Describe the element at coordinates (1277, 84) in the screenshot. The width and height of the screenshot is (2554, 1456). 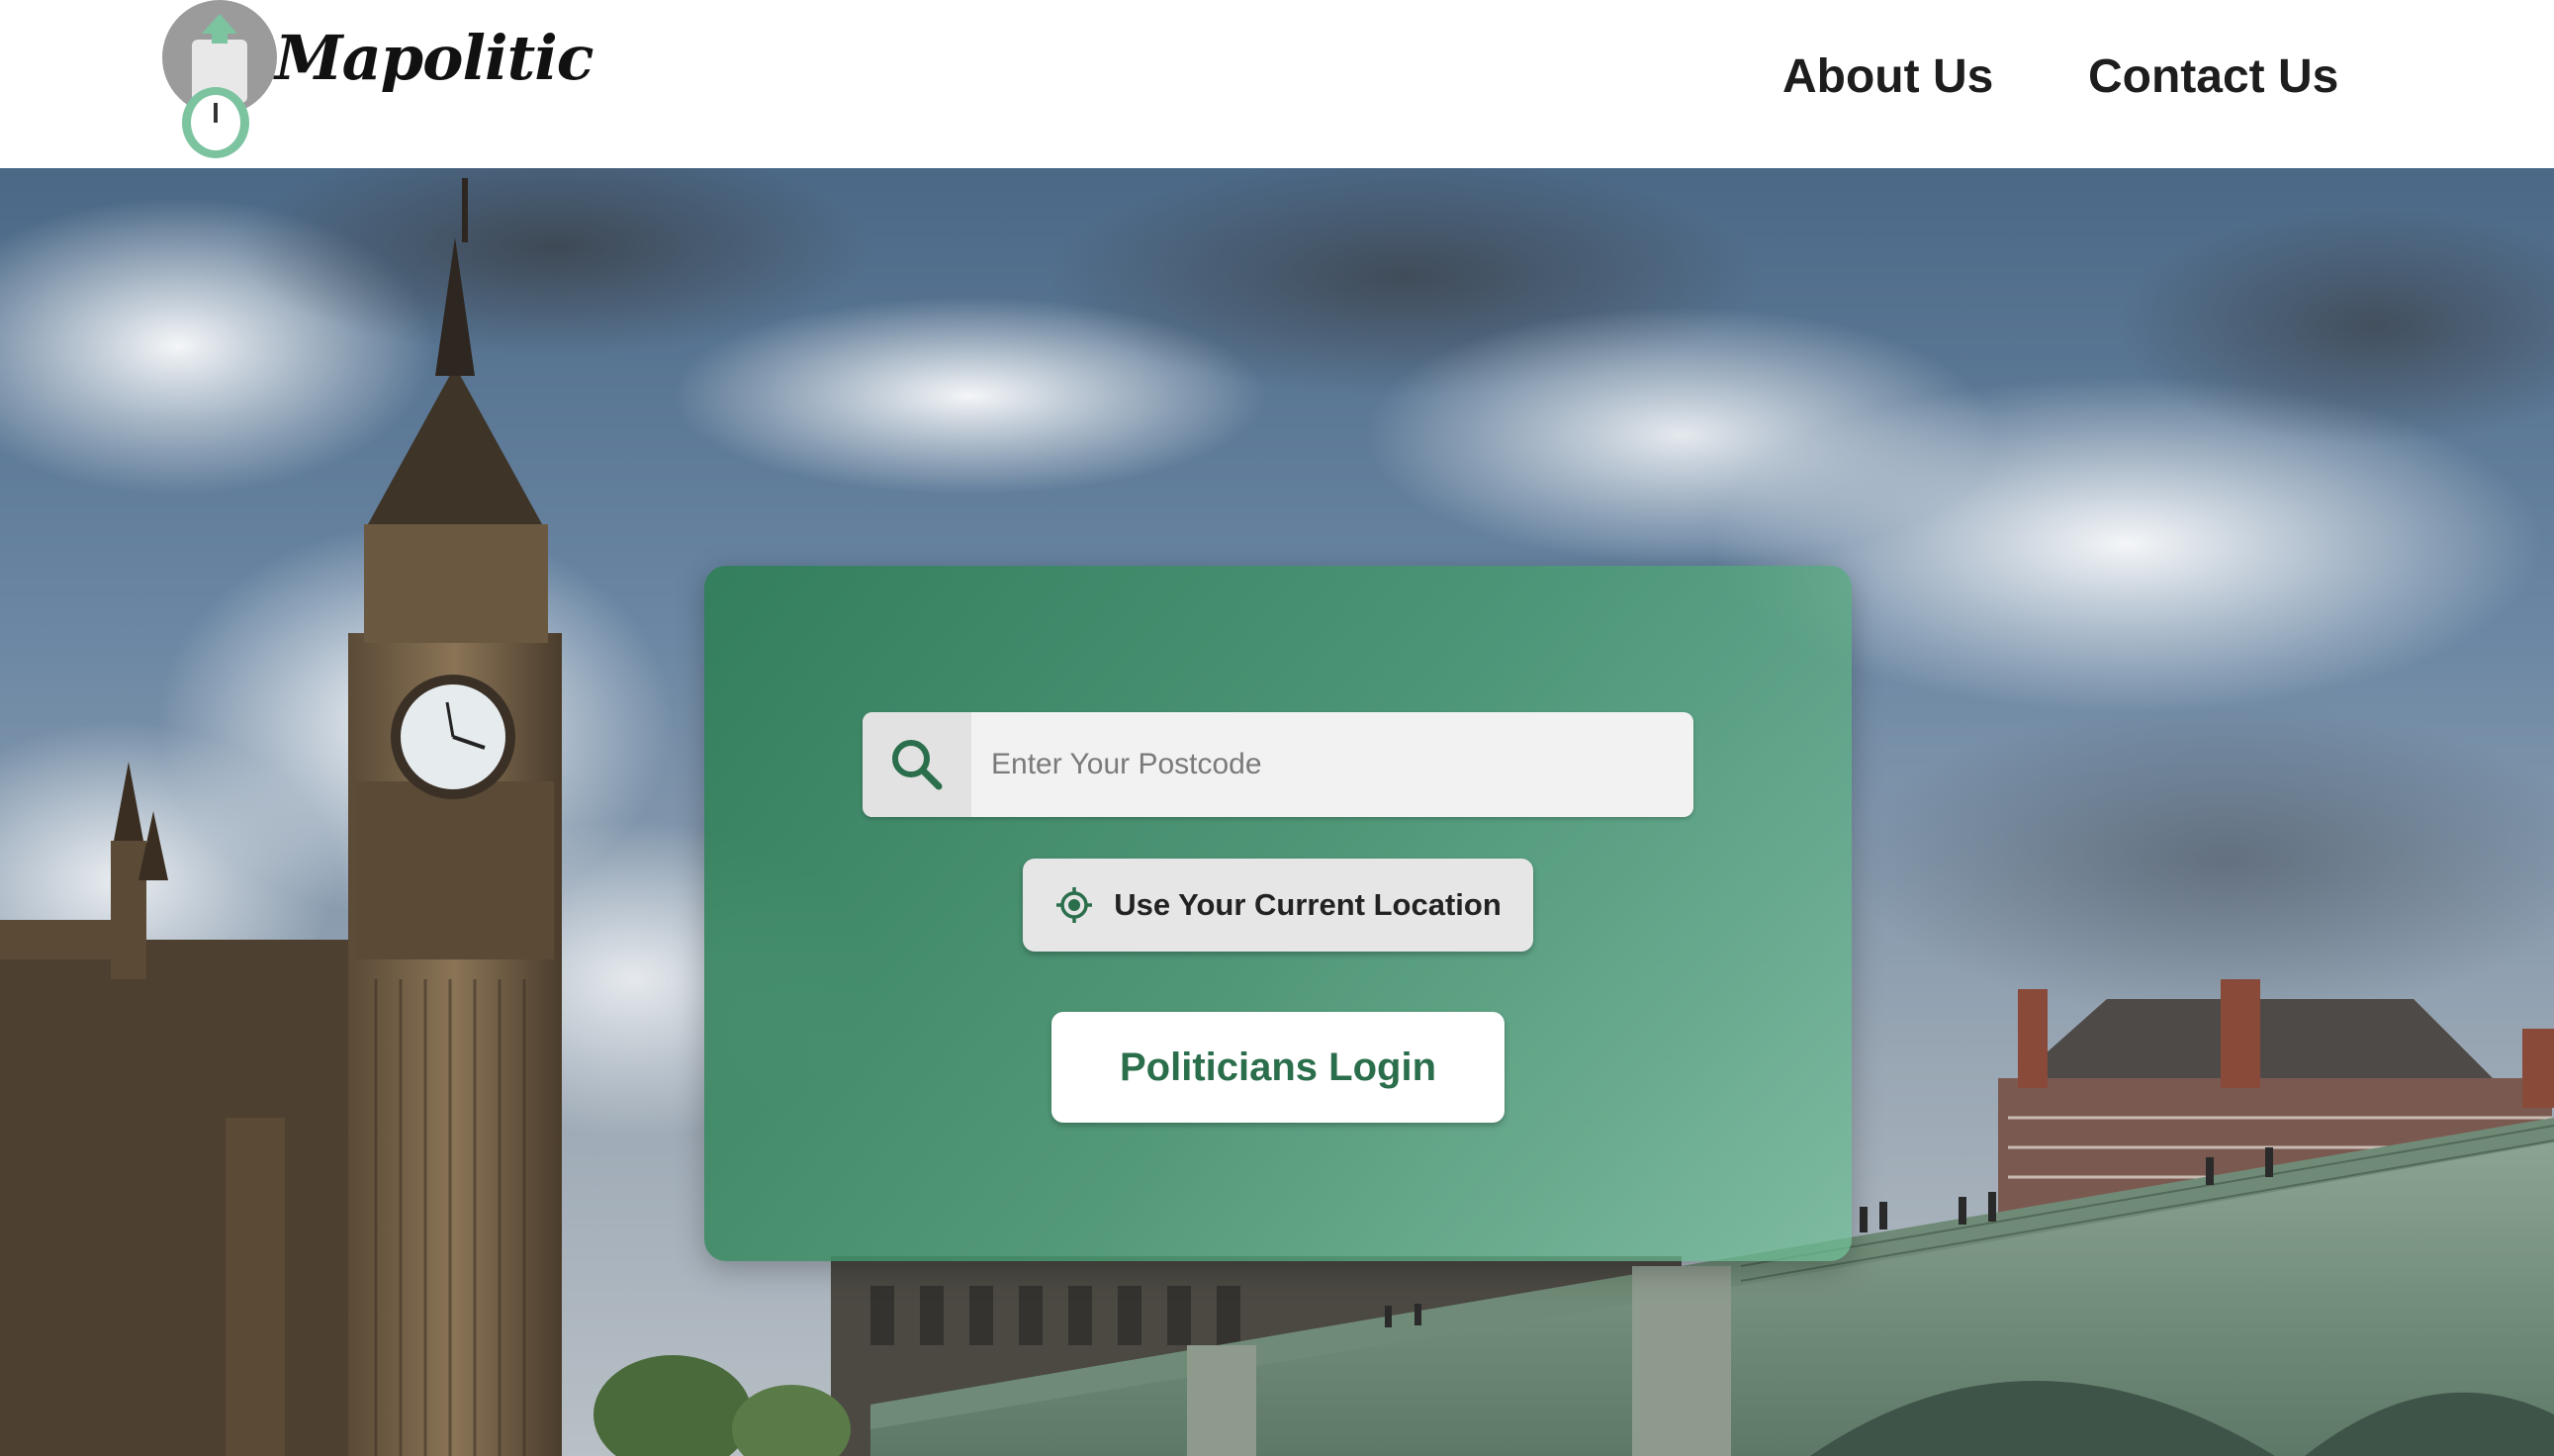
I see `site-header: Mapolitic About Us Contact Us` at that location.